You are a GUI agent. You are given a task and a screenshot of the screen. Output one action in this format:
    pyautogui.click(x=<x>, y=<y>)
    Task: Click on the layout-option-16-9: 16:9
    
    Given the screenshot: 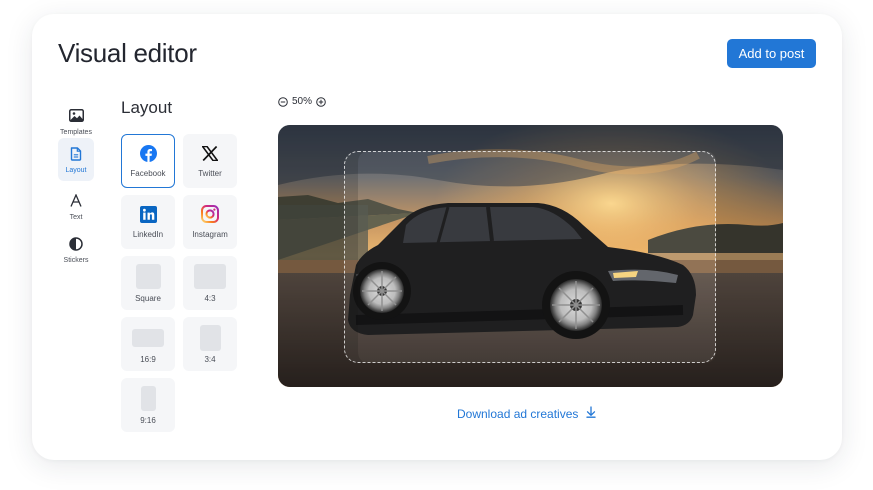 What is the action you would take?
    pyautogui.click(x=148, y=344)
    